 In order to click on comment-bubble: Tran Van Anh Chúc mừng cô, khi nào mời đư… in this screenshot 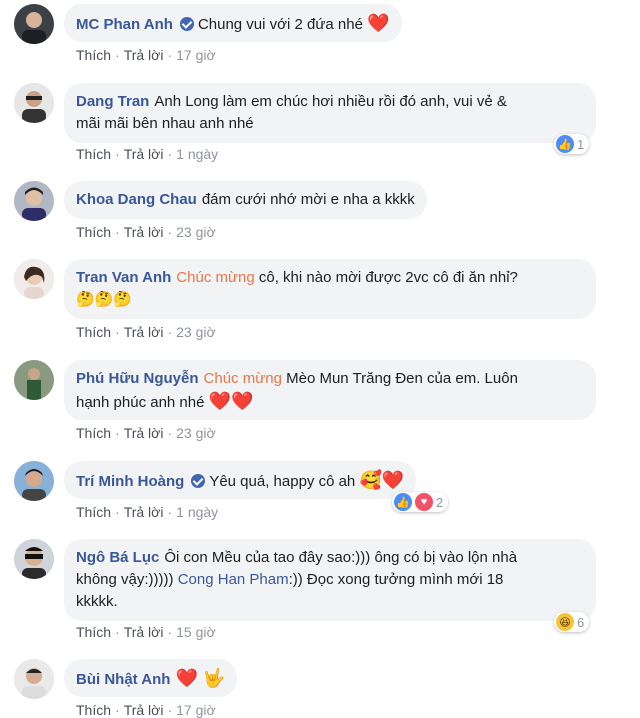, I will do `click(330, 289)`.